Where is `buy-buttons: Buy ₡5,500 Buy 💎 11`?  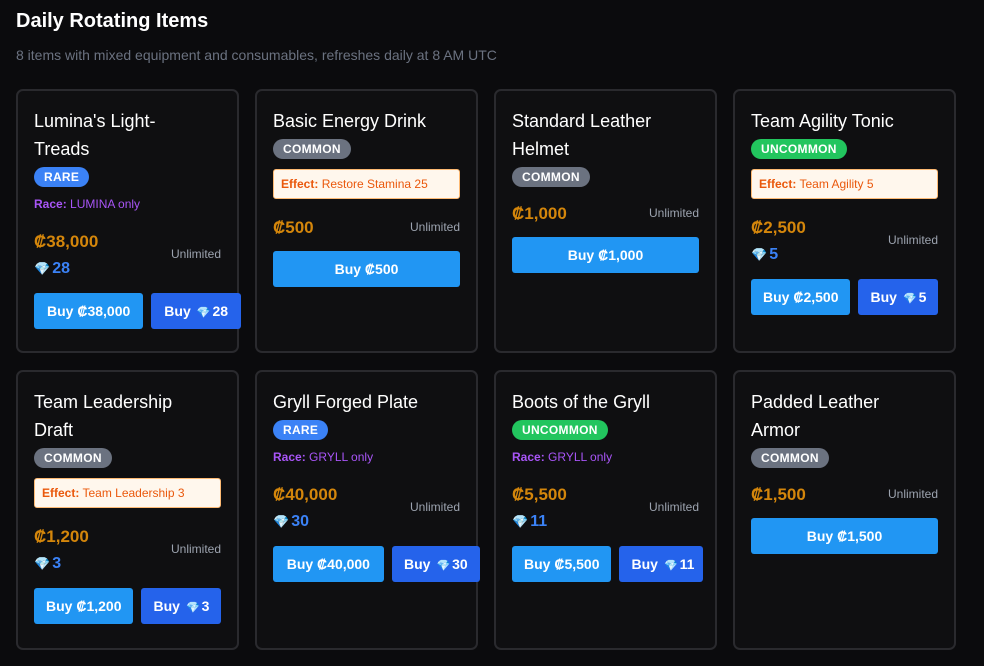
buy-buttons: Buy ₡5,500 Buy 💎 11 is located at coordinates (608, 564).